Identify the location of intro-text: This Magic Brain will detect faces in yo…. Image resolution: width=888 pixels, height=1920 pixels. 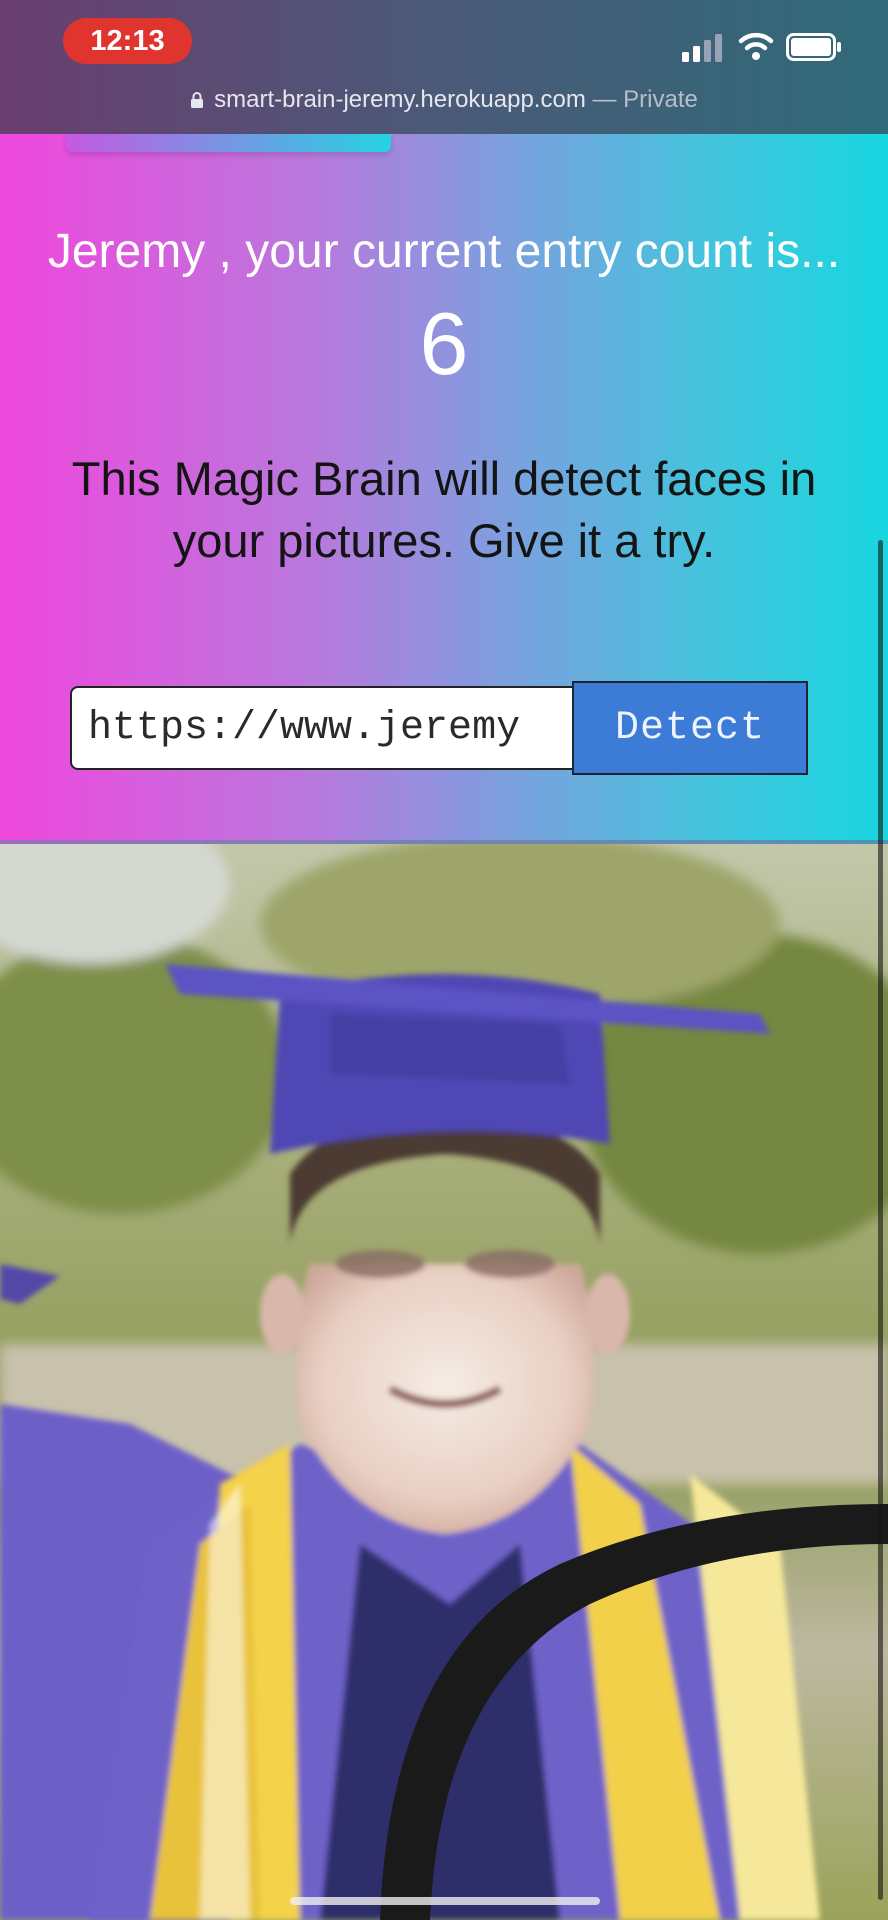
(444, 509).